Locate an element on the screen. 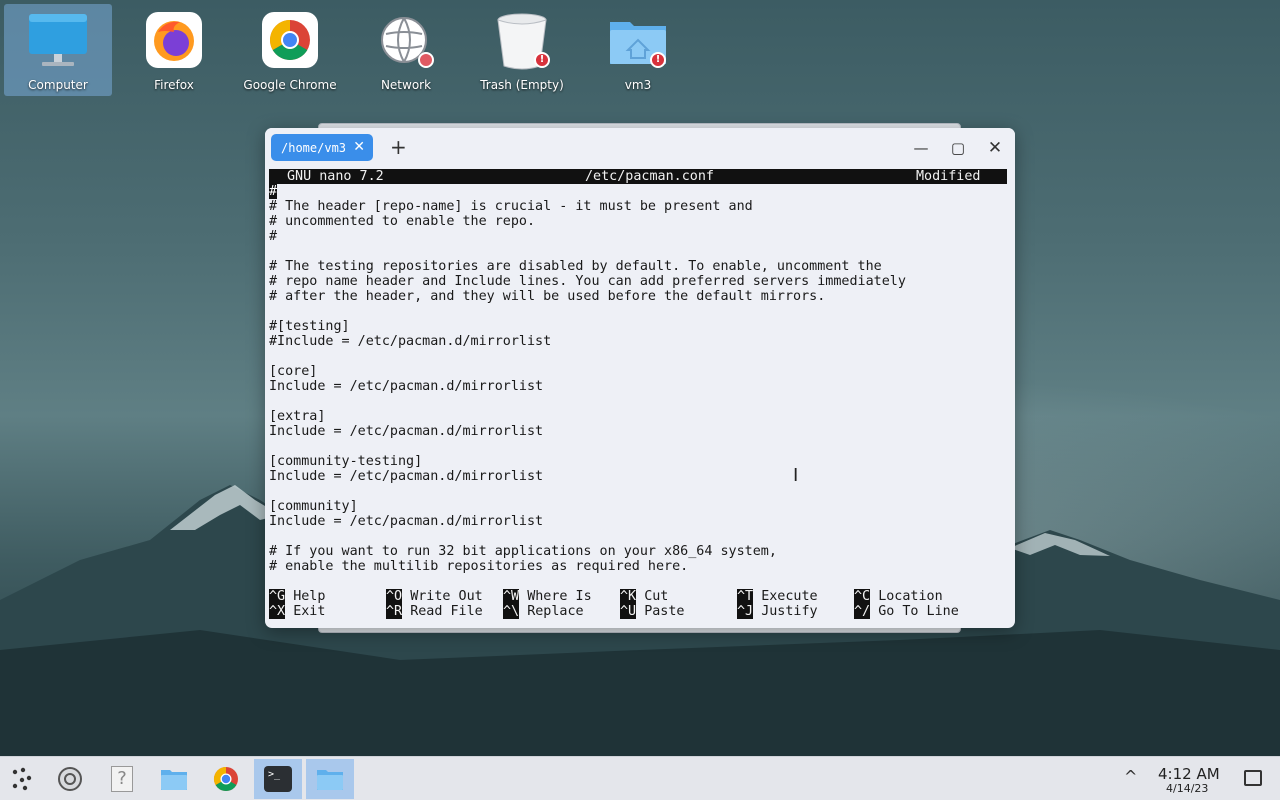 This screenshot has width=1280, height=800. nano-line: # uncommented to enable the repo. is located at coordinates (638, 221).